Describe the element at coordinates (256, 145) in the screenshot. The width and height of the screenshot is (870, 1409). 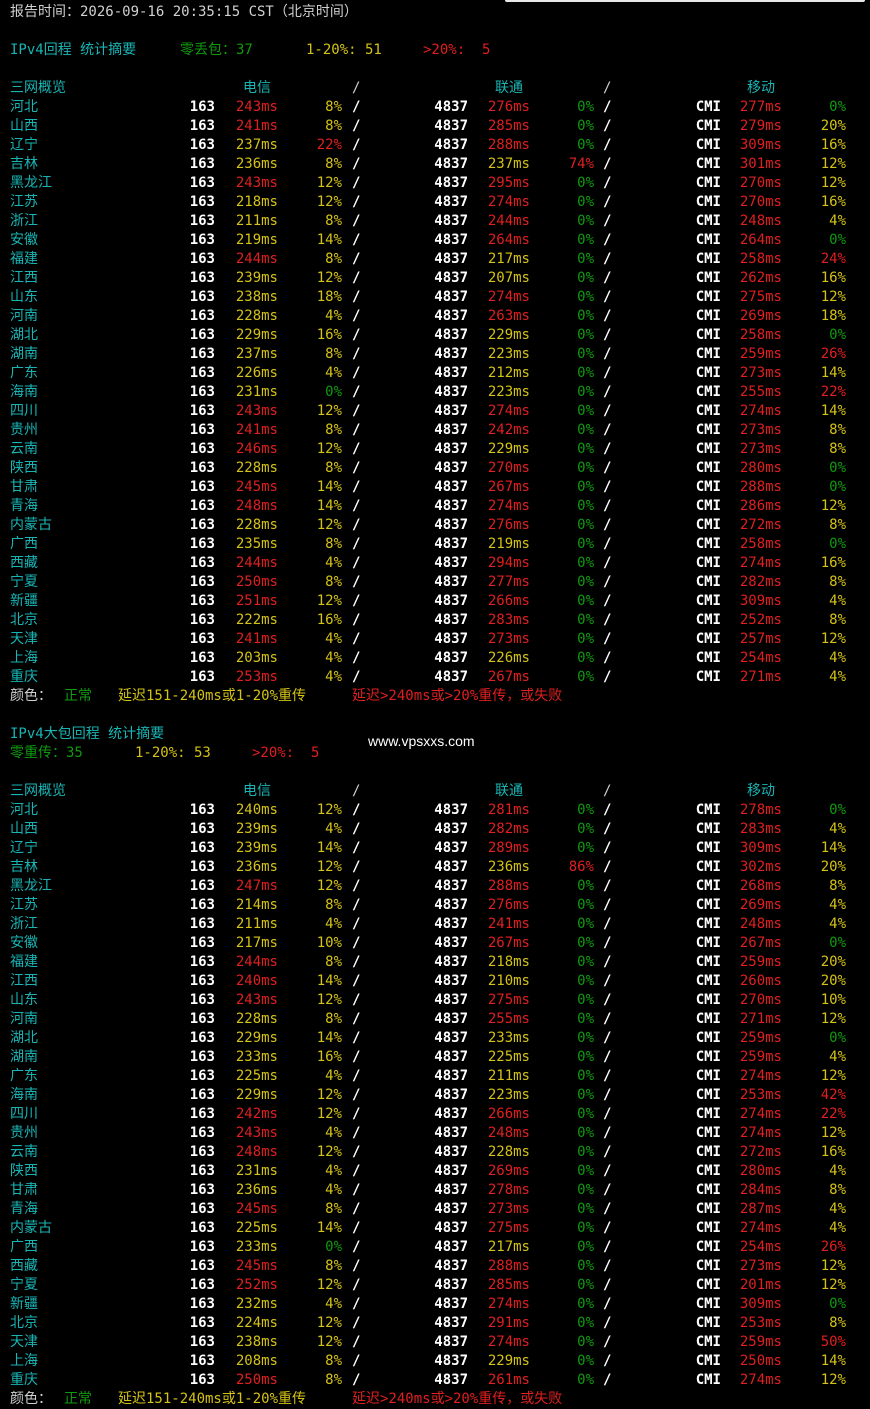
I see `ct-latency: 237ms` at that location.